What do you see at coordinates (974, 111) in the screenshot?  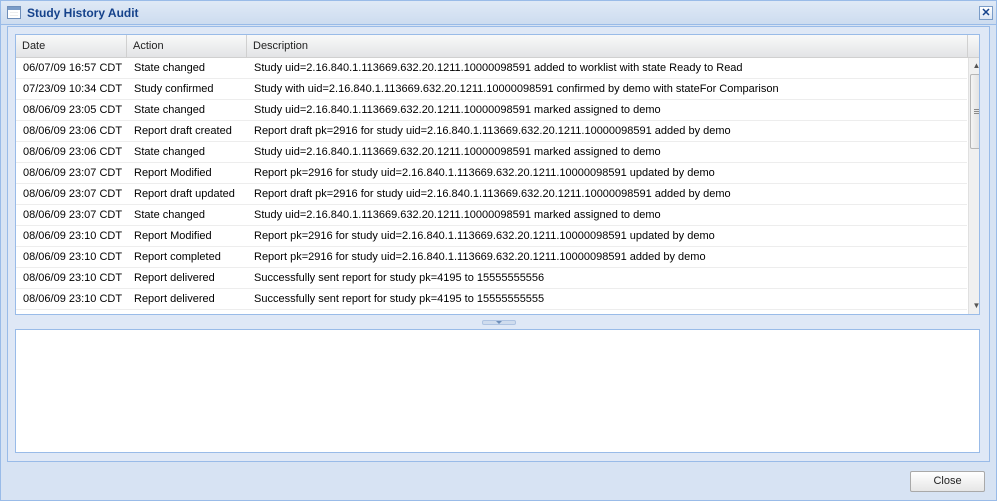 I see `scrollbar-thumb` at bounding box center [974, 111].